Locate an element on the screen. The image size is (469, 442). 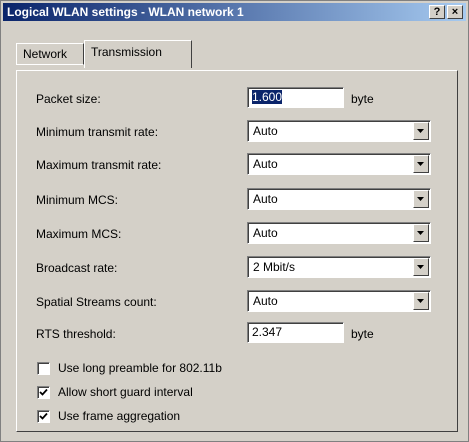
short-guard-label: Allow short guard interval is located at coordinates (125, 392).